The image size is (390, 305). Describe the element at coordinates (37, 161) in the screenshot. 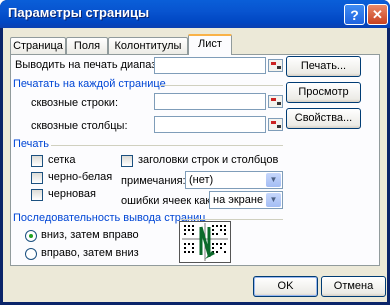

I see `gridlines-checkbox` at that location.